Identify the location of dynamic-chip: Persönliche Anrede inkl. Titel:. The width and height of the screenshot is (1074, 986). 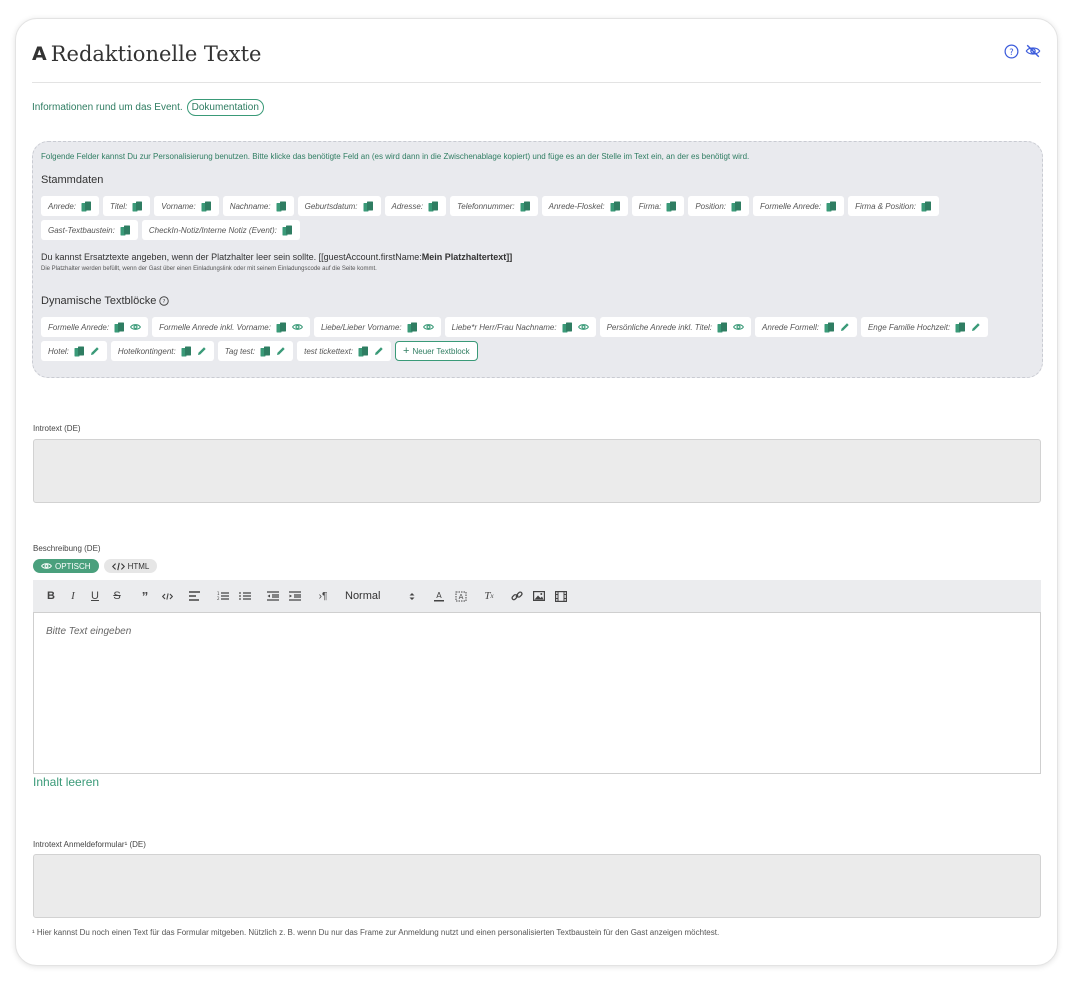
(675, 327).